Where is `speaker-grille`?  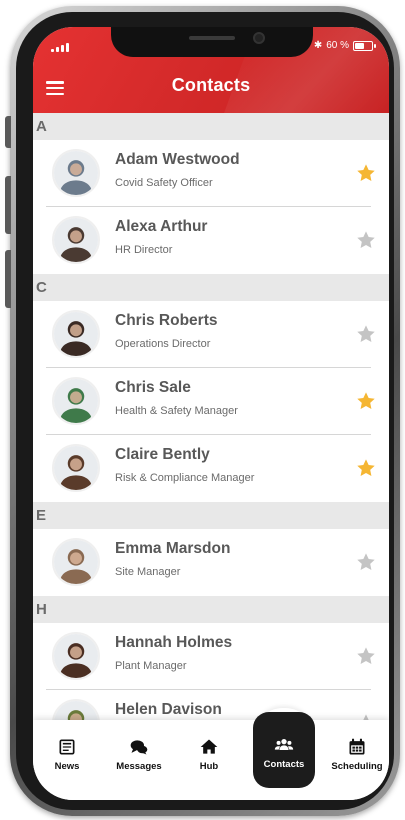
speaker-grille is located at coordinates (212, 38).